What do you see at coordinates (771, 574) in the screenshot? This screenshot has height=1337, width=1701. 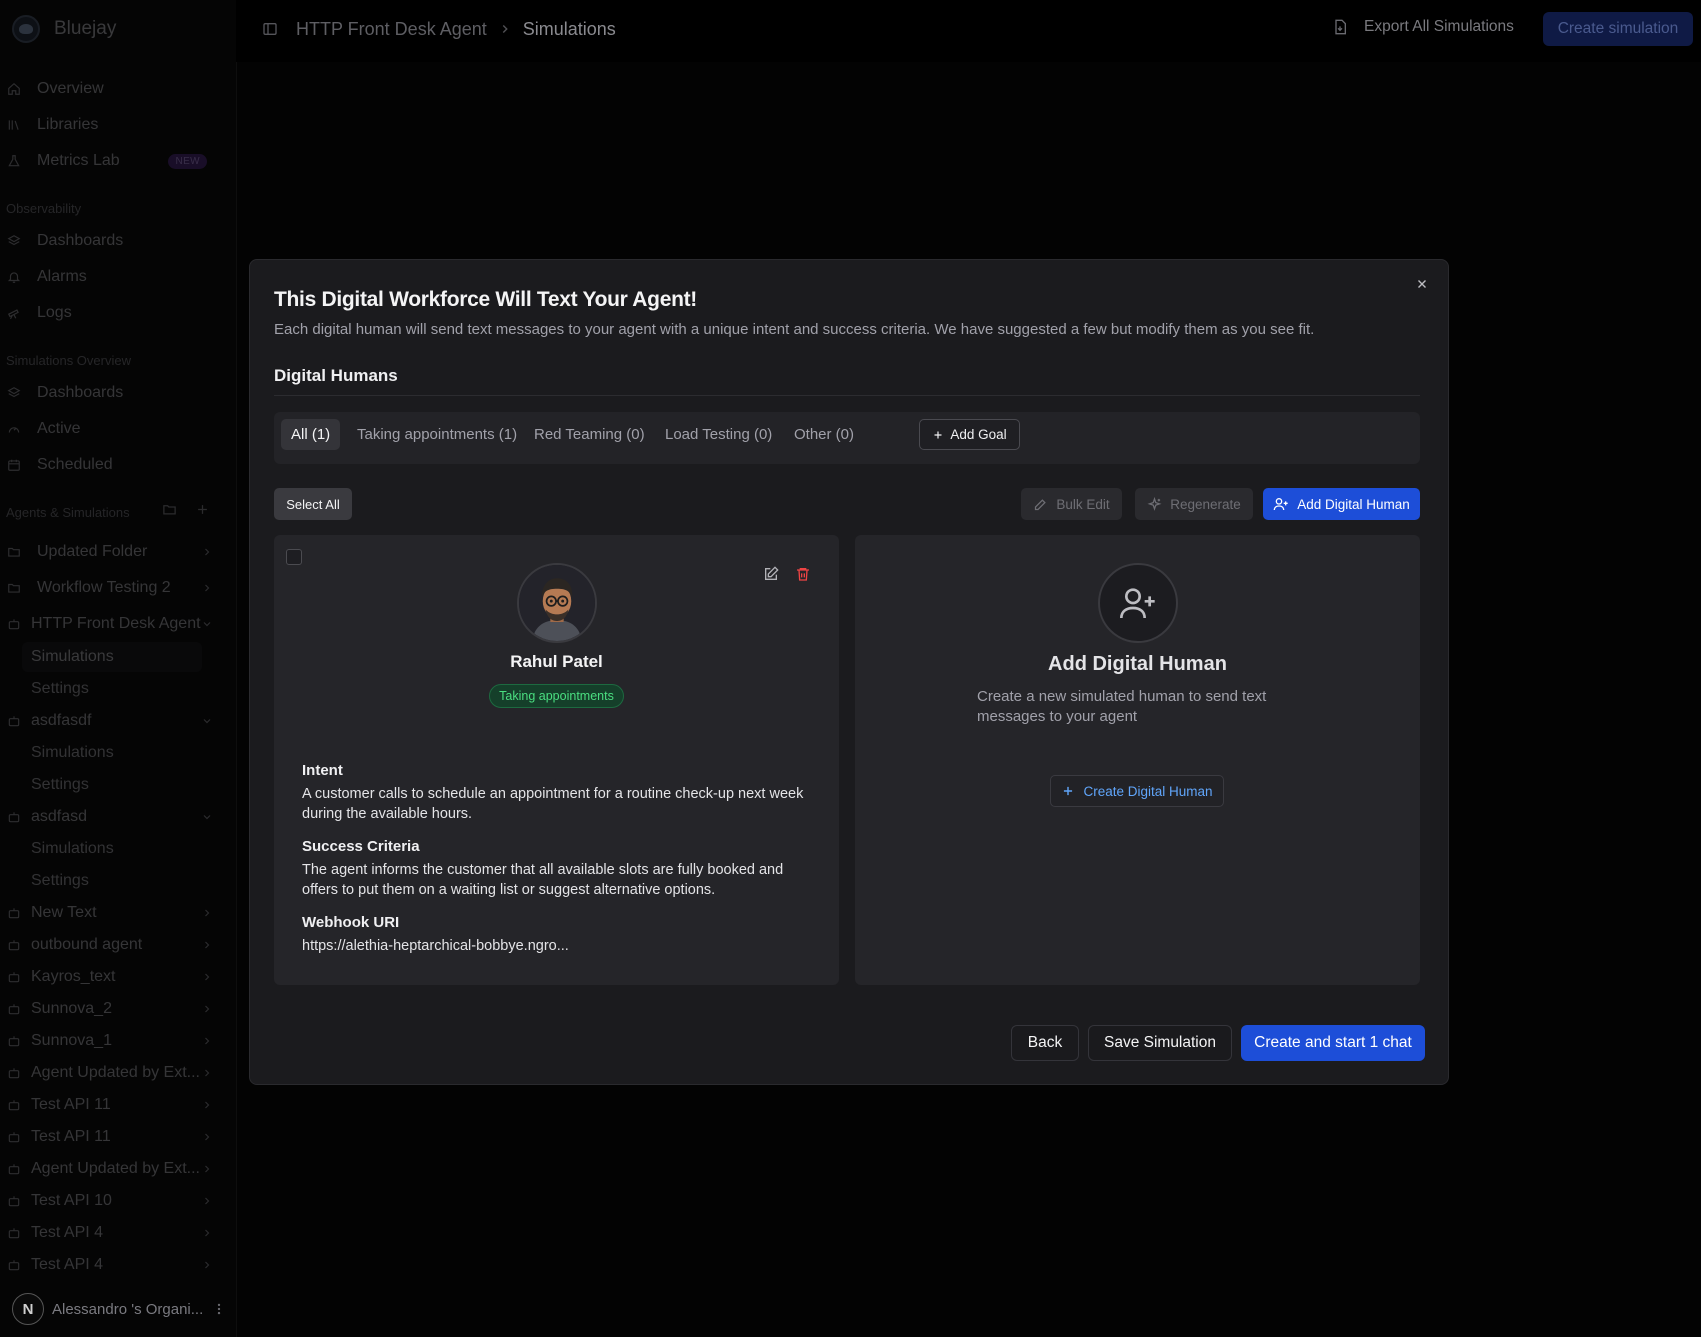 I see `edit-icon` at bounding box center [771, 574].